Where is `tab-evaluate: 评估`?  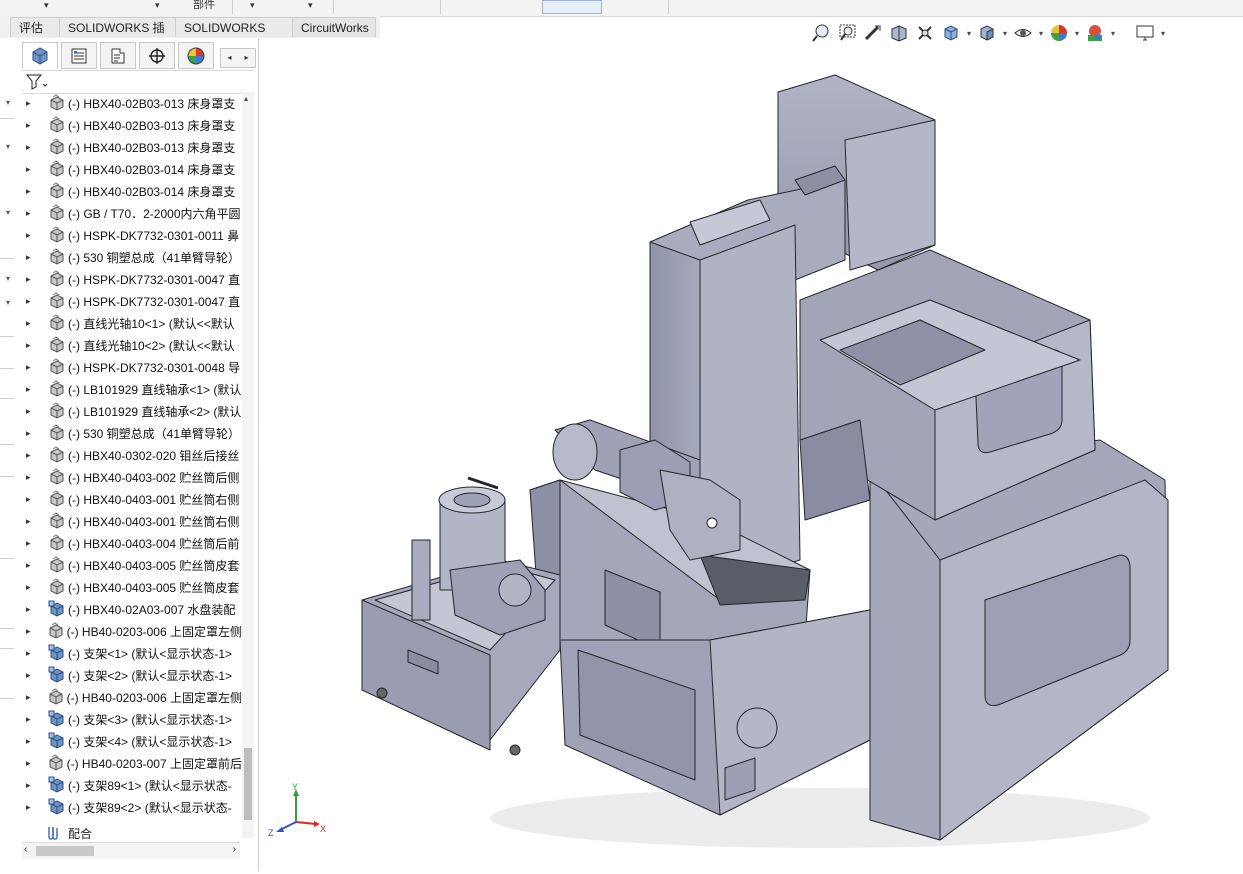 tab-evaluate: 评估 is located at coordinates (35, 27).